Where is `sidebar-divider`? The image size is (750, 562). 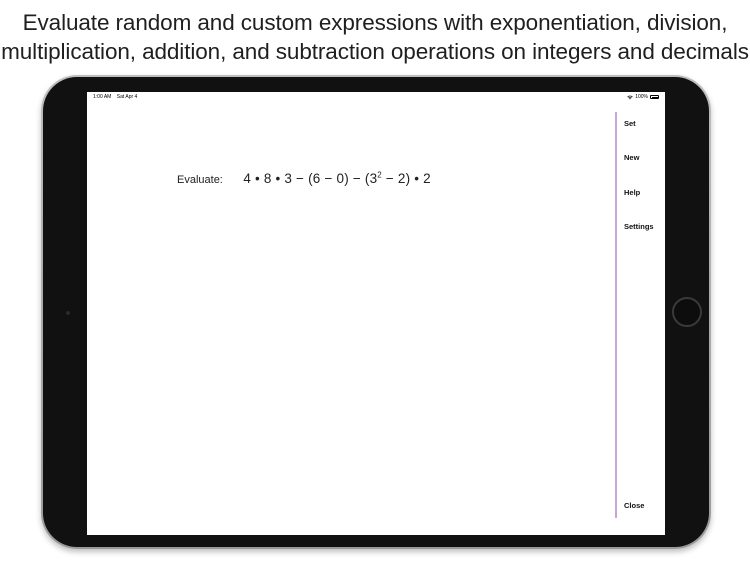 sidebar-divider is located at coordinates (616, 315).